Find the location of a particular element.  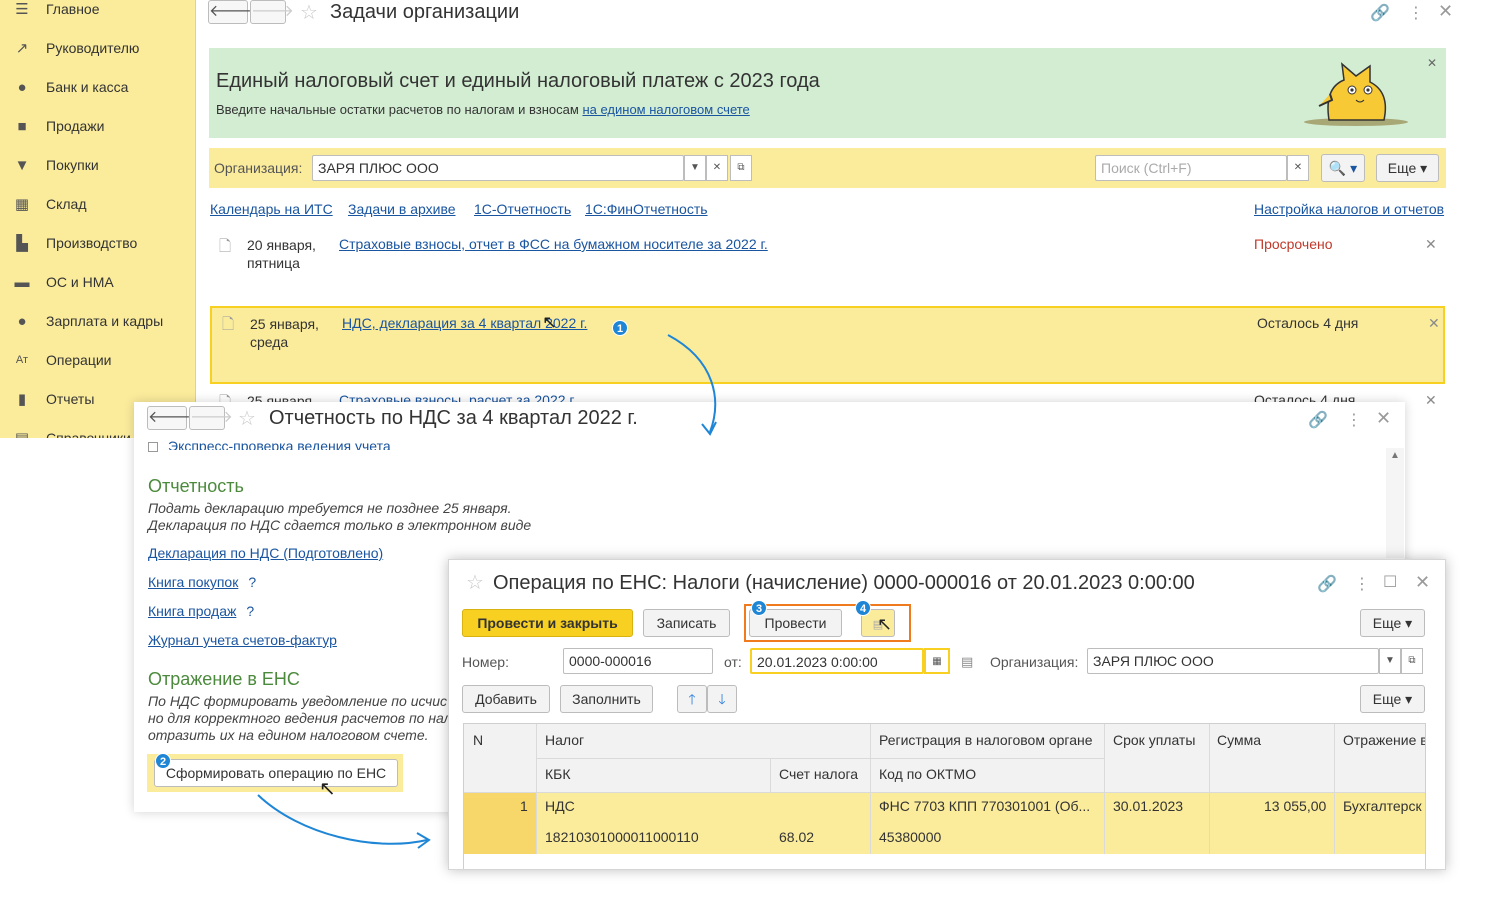

sidebar-item-bank: ● Банк и касса is located at coordinates (98, 87).